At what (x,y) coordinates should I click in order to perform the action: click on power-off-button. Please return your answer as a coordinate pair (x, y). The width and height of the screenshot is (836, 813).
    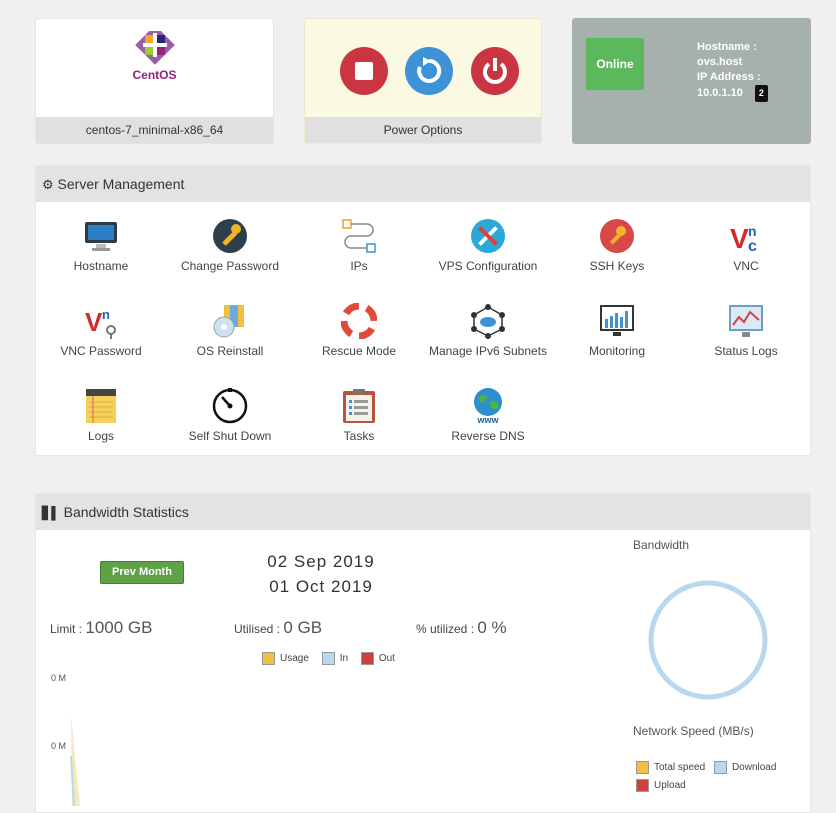
    Looking at the image, I should click on (495, 71).